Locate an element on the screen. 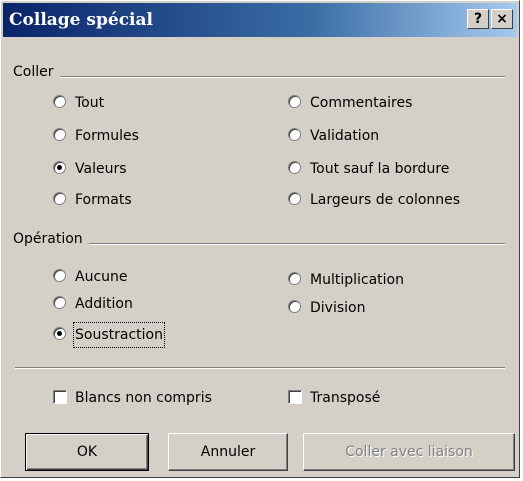  close-icon: × is located at coordinates (502, 19).